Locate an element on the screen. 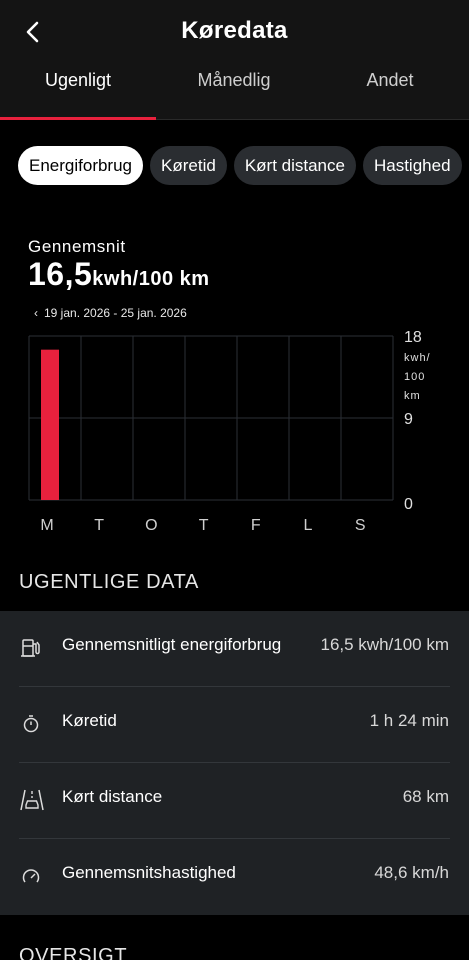  x-tick-label: S is located at coordinates (360, 525).